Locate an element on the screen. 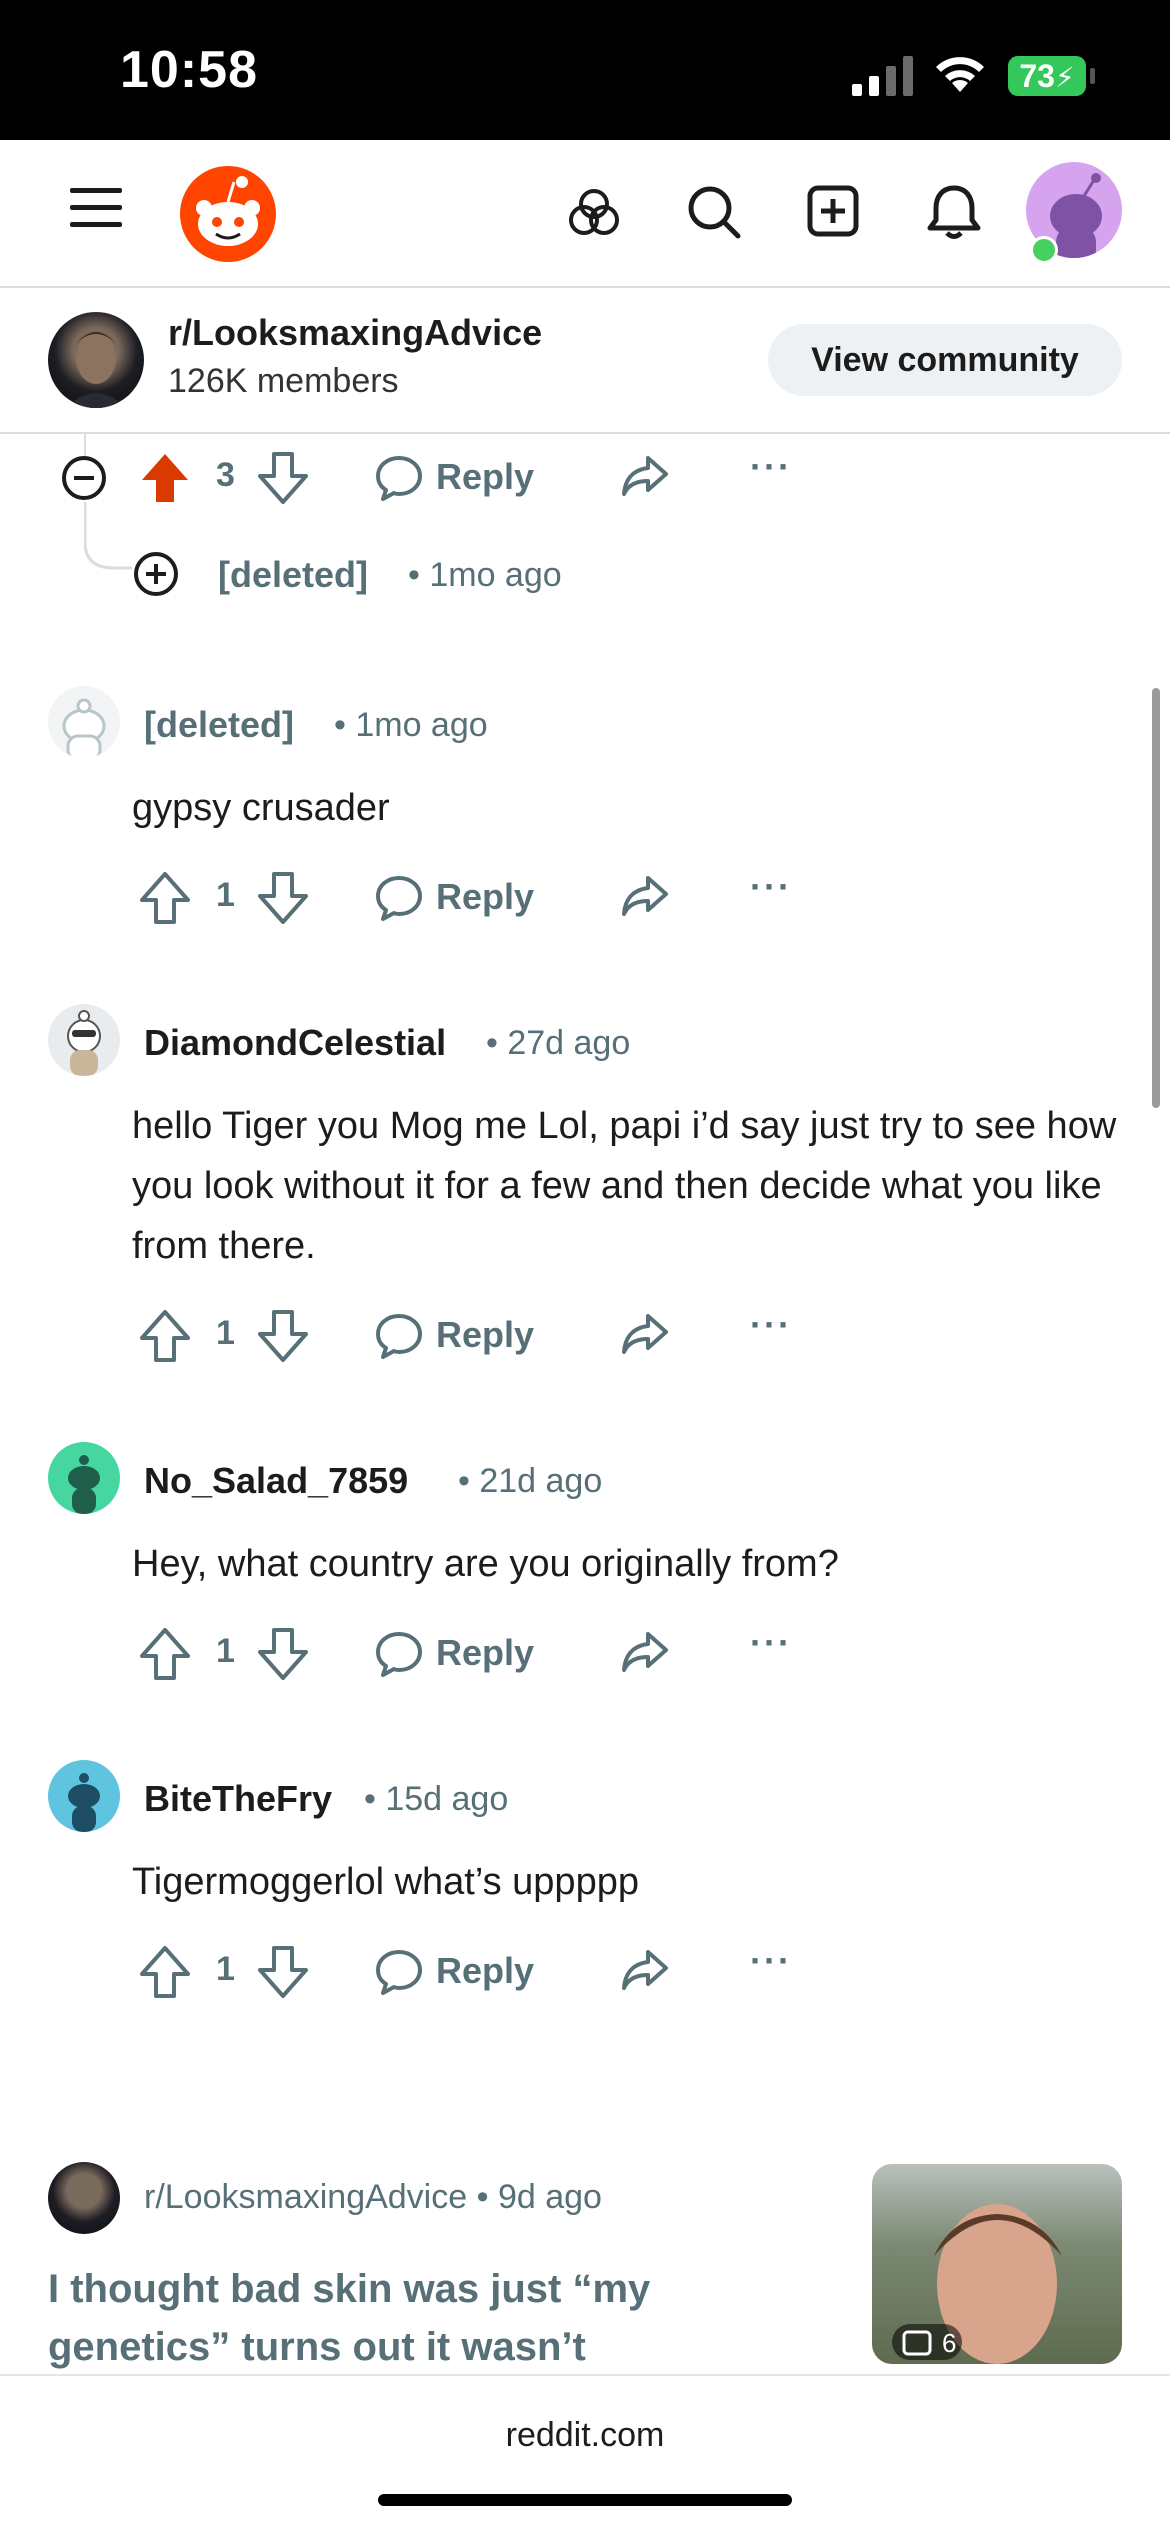 This screenshot has width=1170, height=2534. comment-time: • 21d ago is located at coordinates (530, 1481).